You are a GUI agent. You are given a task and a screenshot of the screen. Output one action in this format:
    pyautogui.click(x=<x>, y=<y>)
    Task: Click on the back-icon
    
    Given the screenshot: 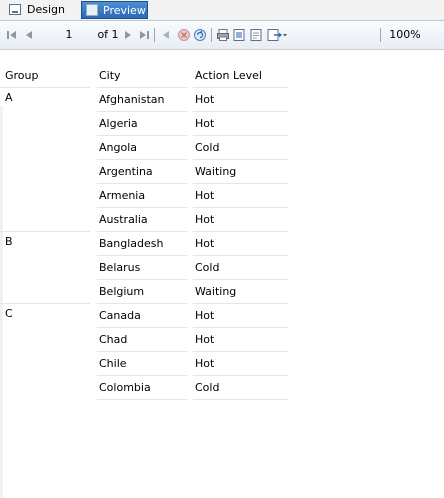 What is the action you would take?
    pyautogui.click(x=166, y=35)
    